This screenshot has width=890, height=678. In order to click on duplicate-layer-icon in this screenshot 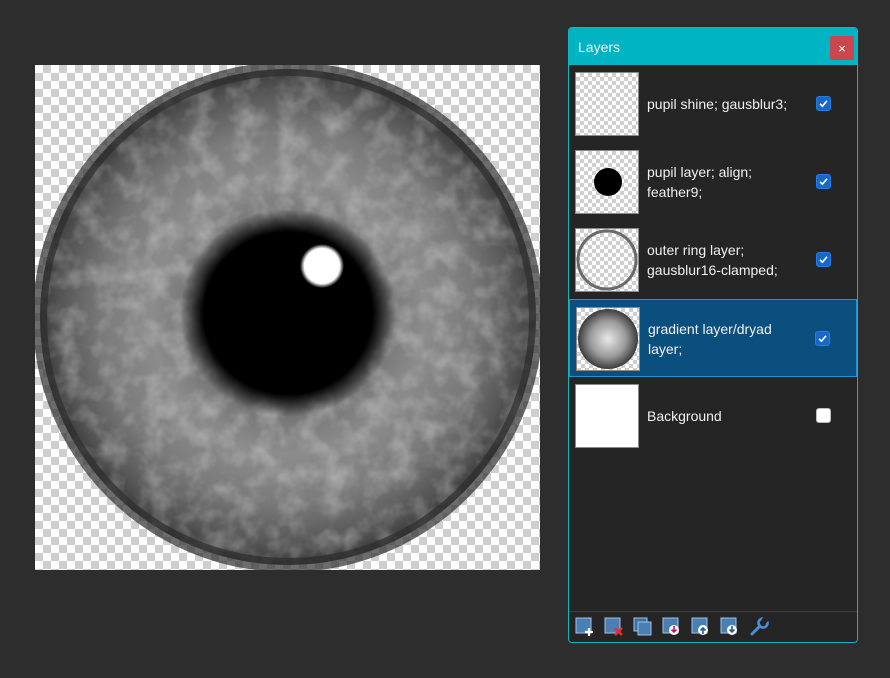, I will do `click(643, 627)`.